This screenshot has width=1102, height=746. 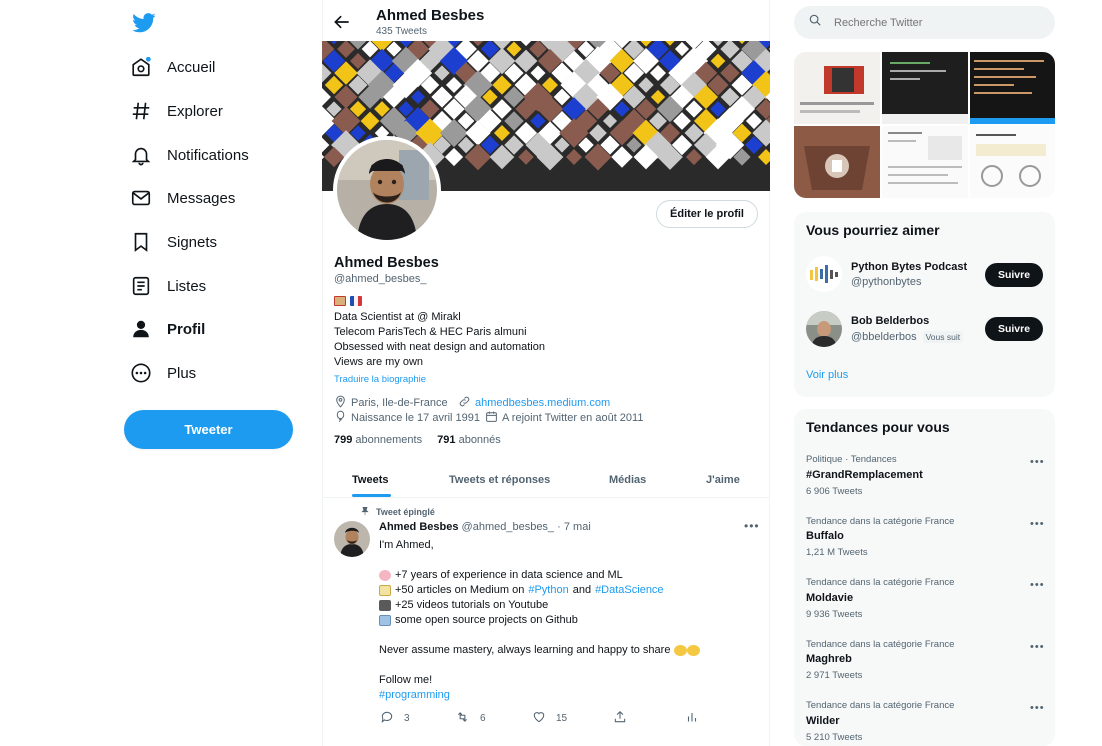 What do you see at coordinates (340, 301) in the screenshot?
I see `tunisia-flag-icon` at bounding box center [340, 301].